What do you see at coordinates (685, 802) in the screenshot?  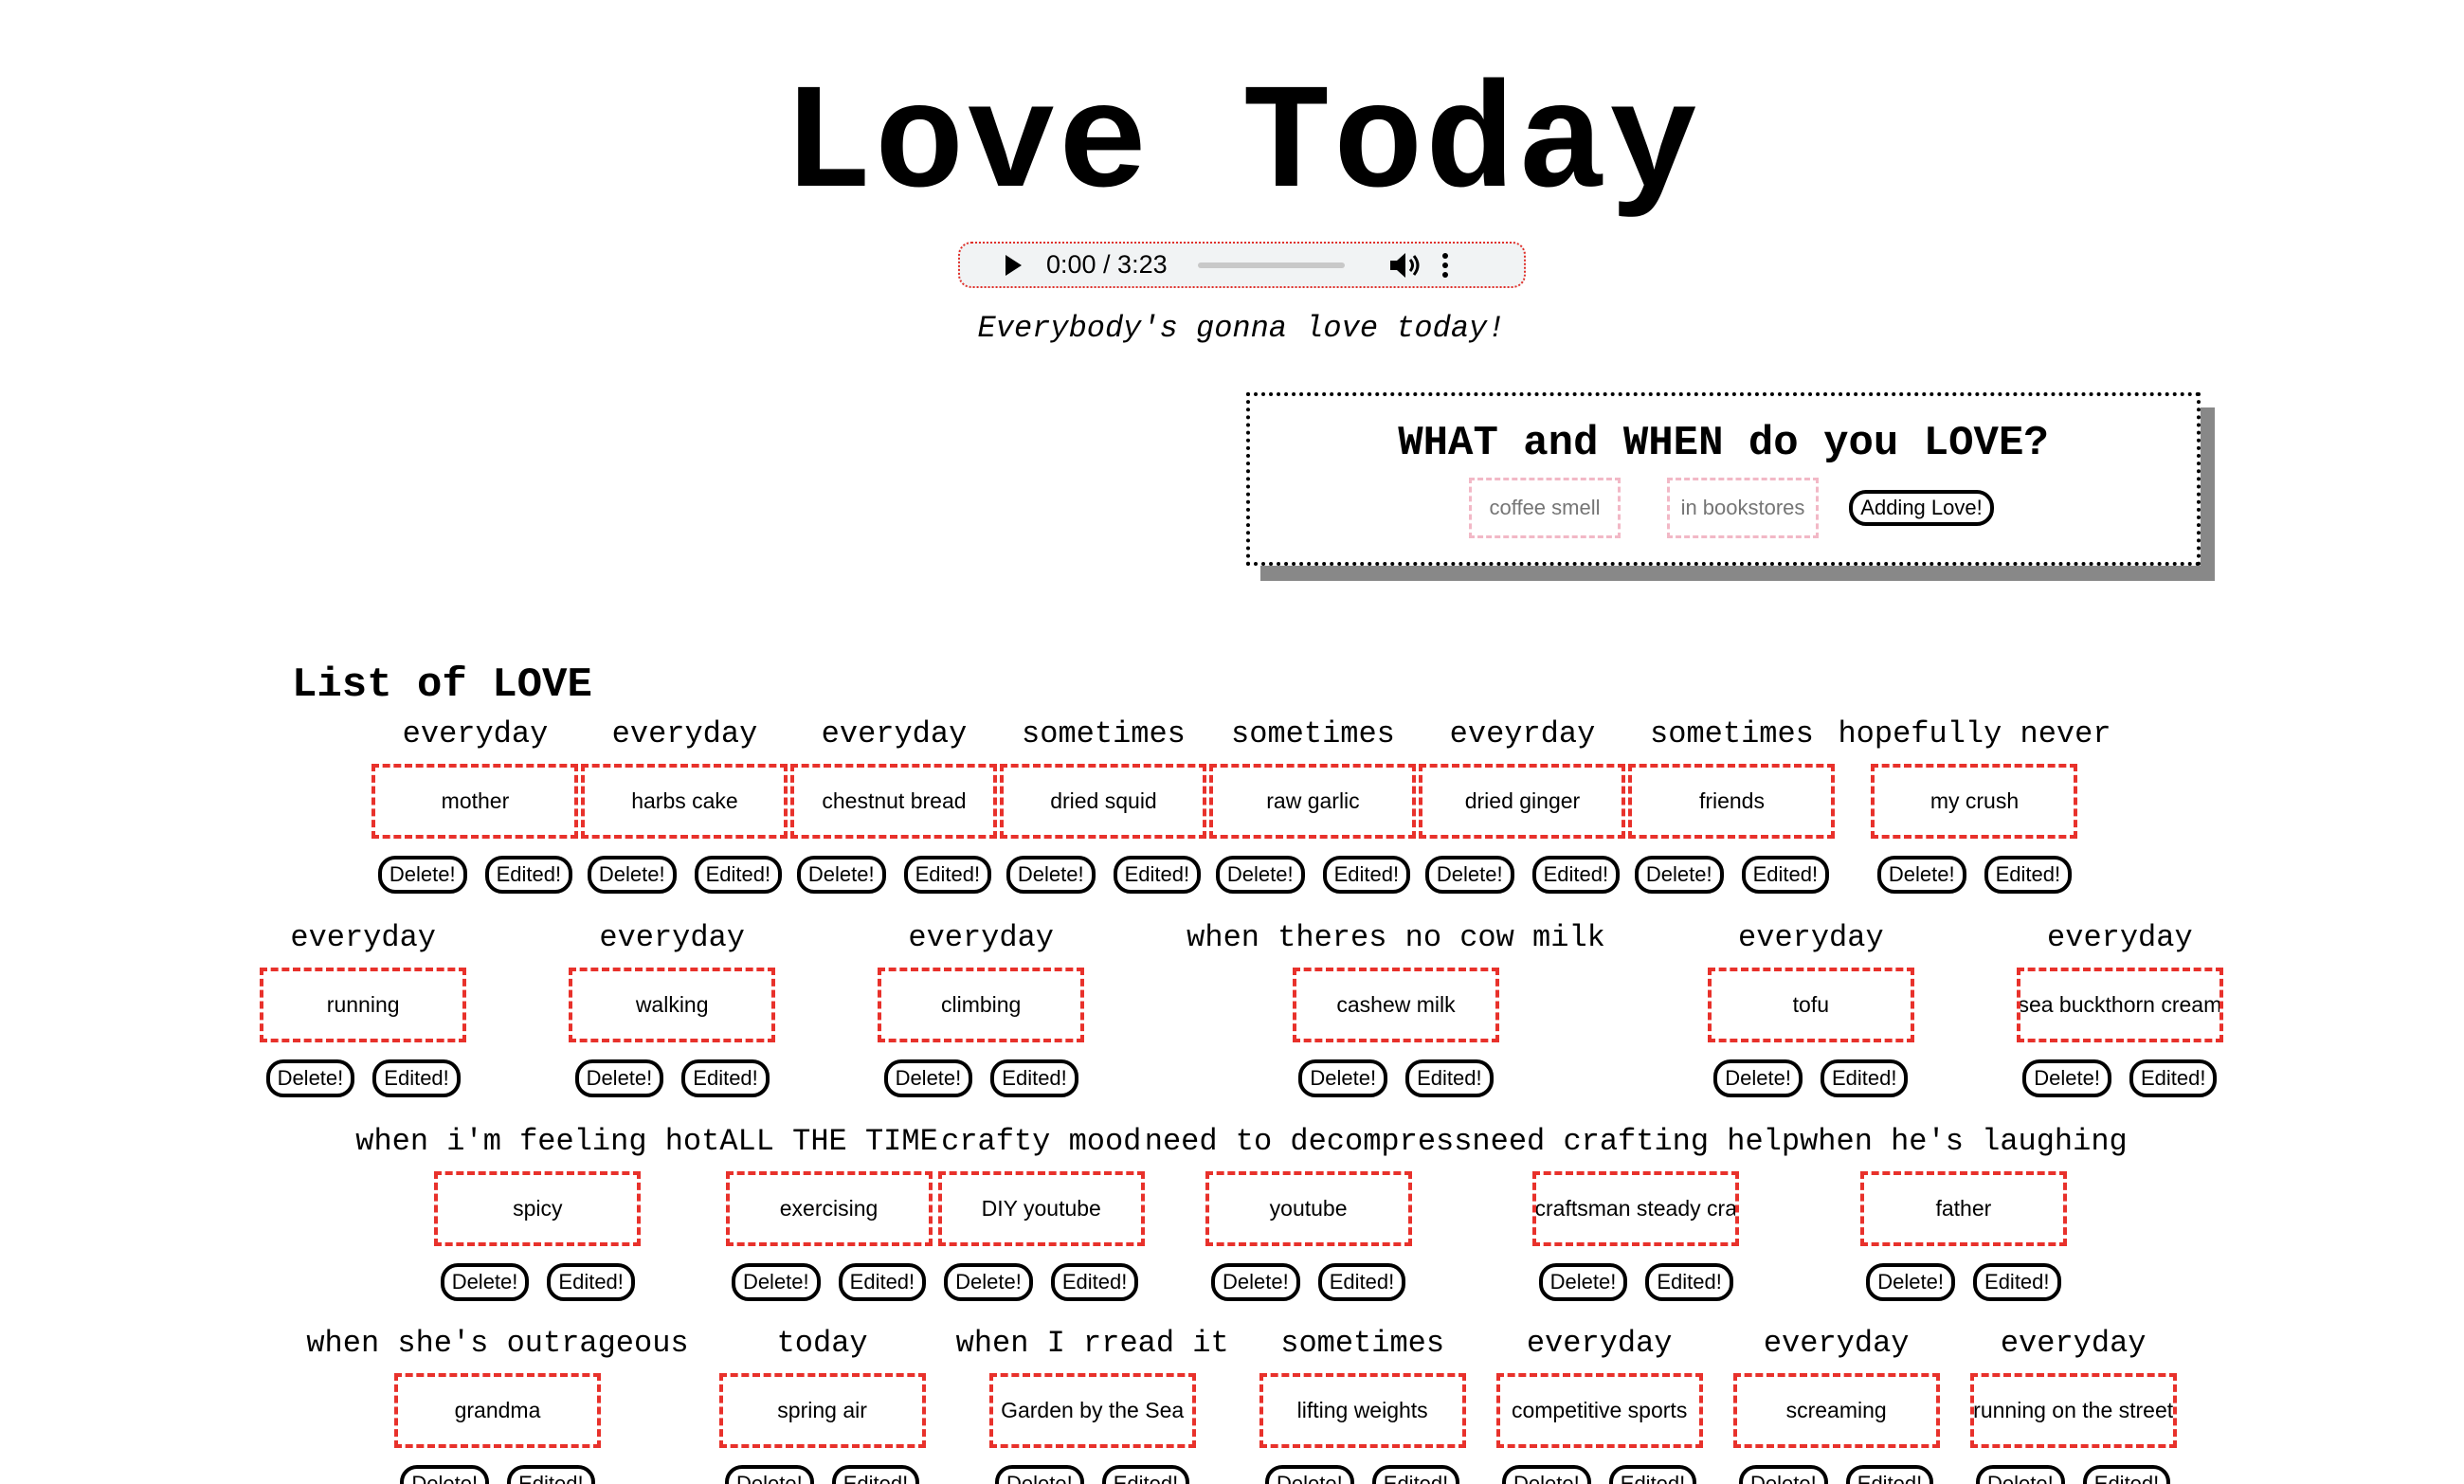 I see `love-item: everyday harbs cake Delete! Edited!` at bounding box center [685, 802].